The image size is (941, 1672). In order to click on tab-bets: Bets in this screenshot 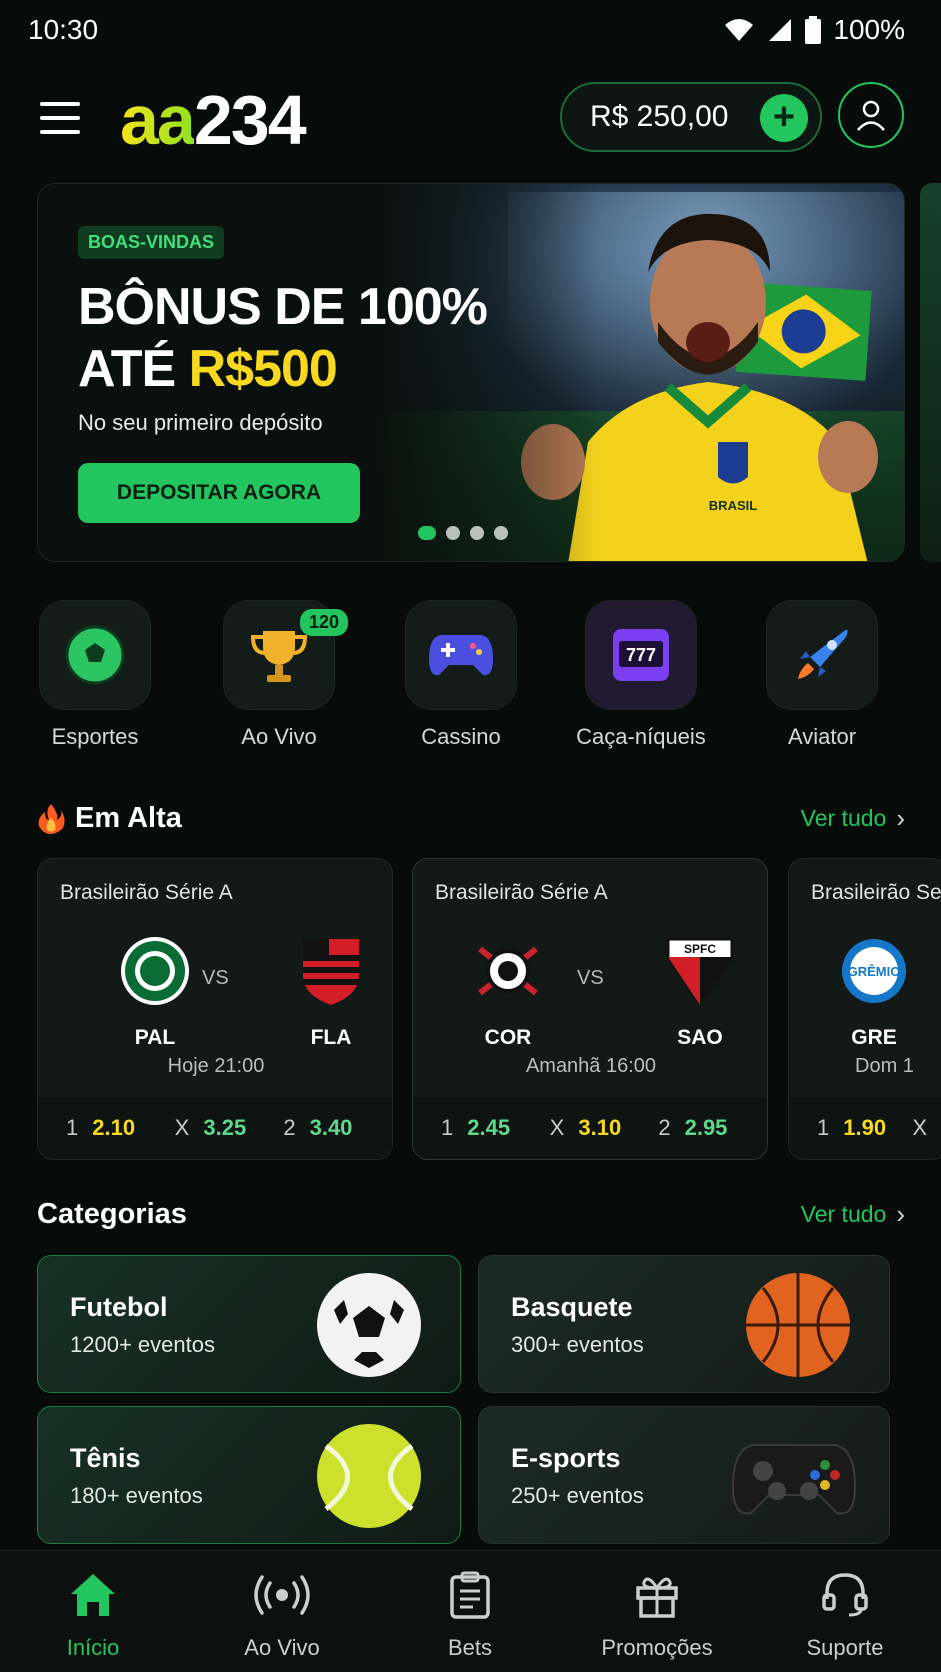, I will do `click(470, 1615)`.